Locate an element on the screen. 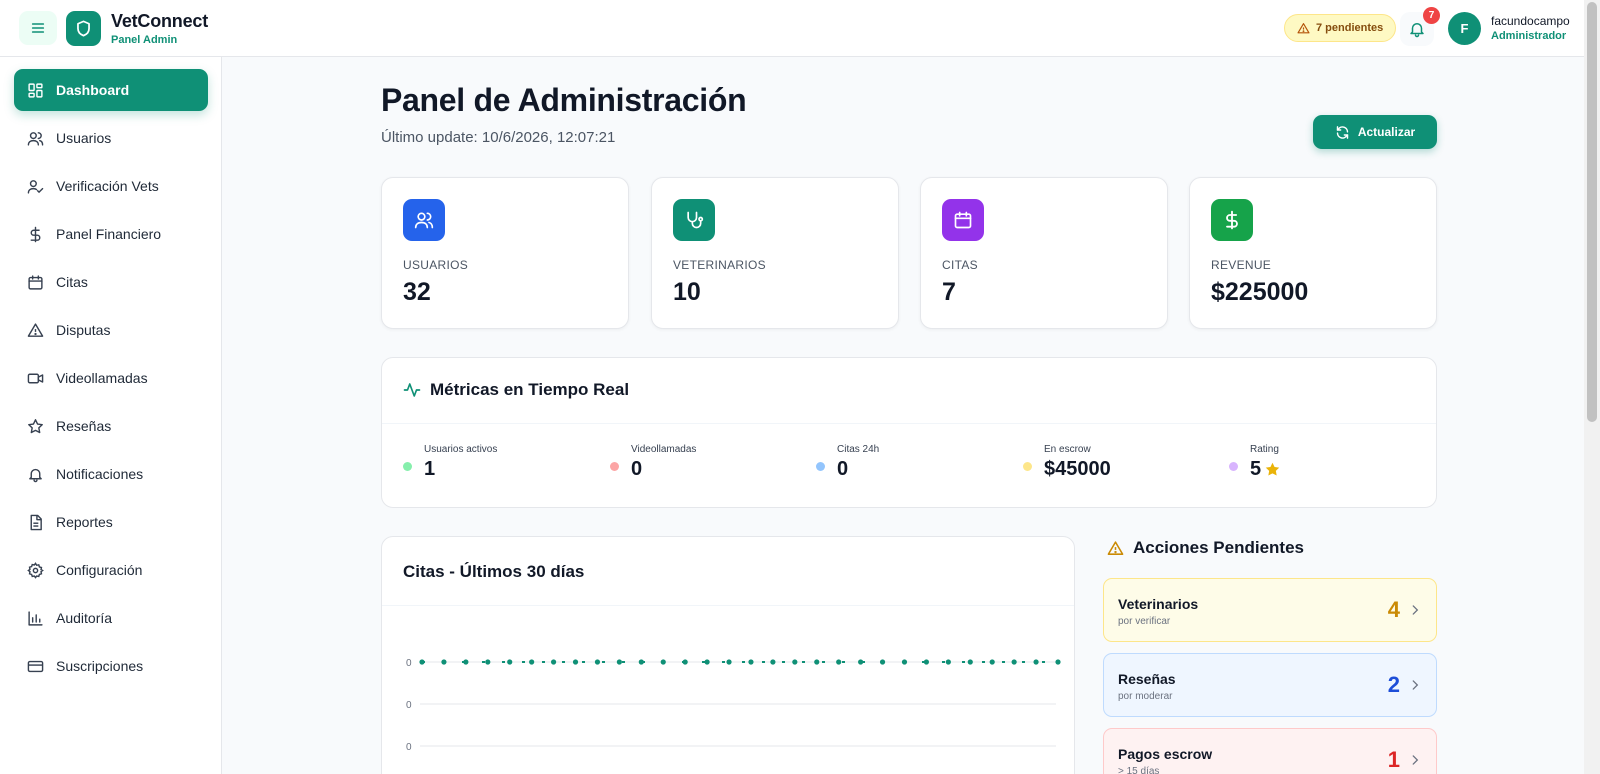 The image size is (1600, 774). pending-alerts-pill: 7 pendientes is located at coordinates (1340, 28).